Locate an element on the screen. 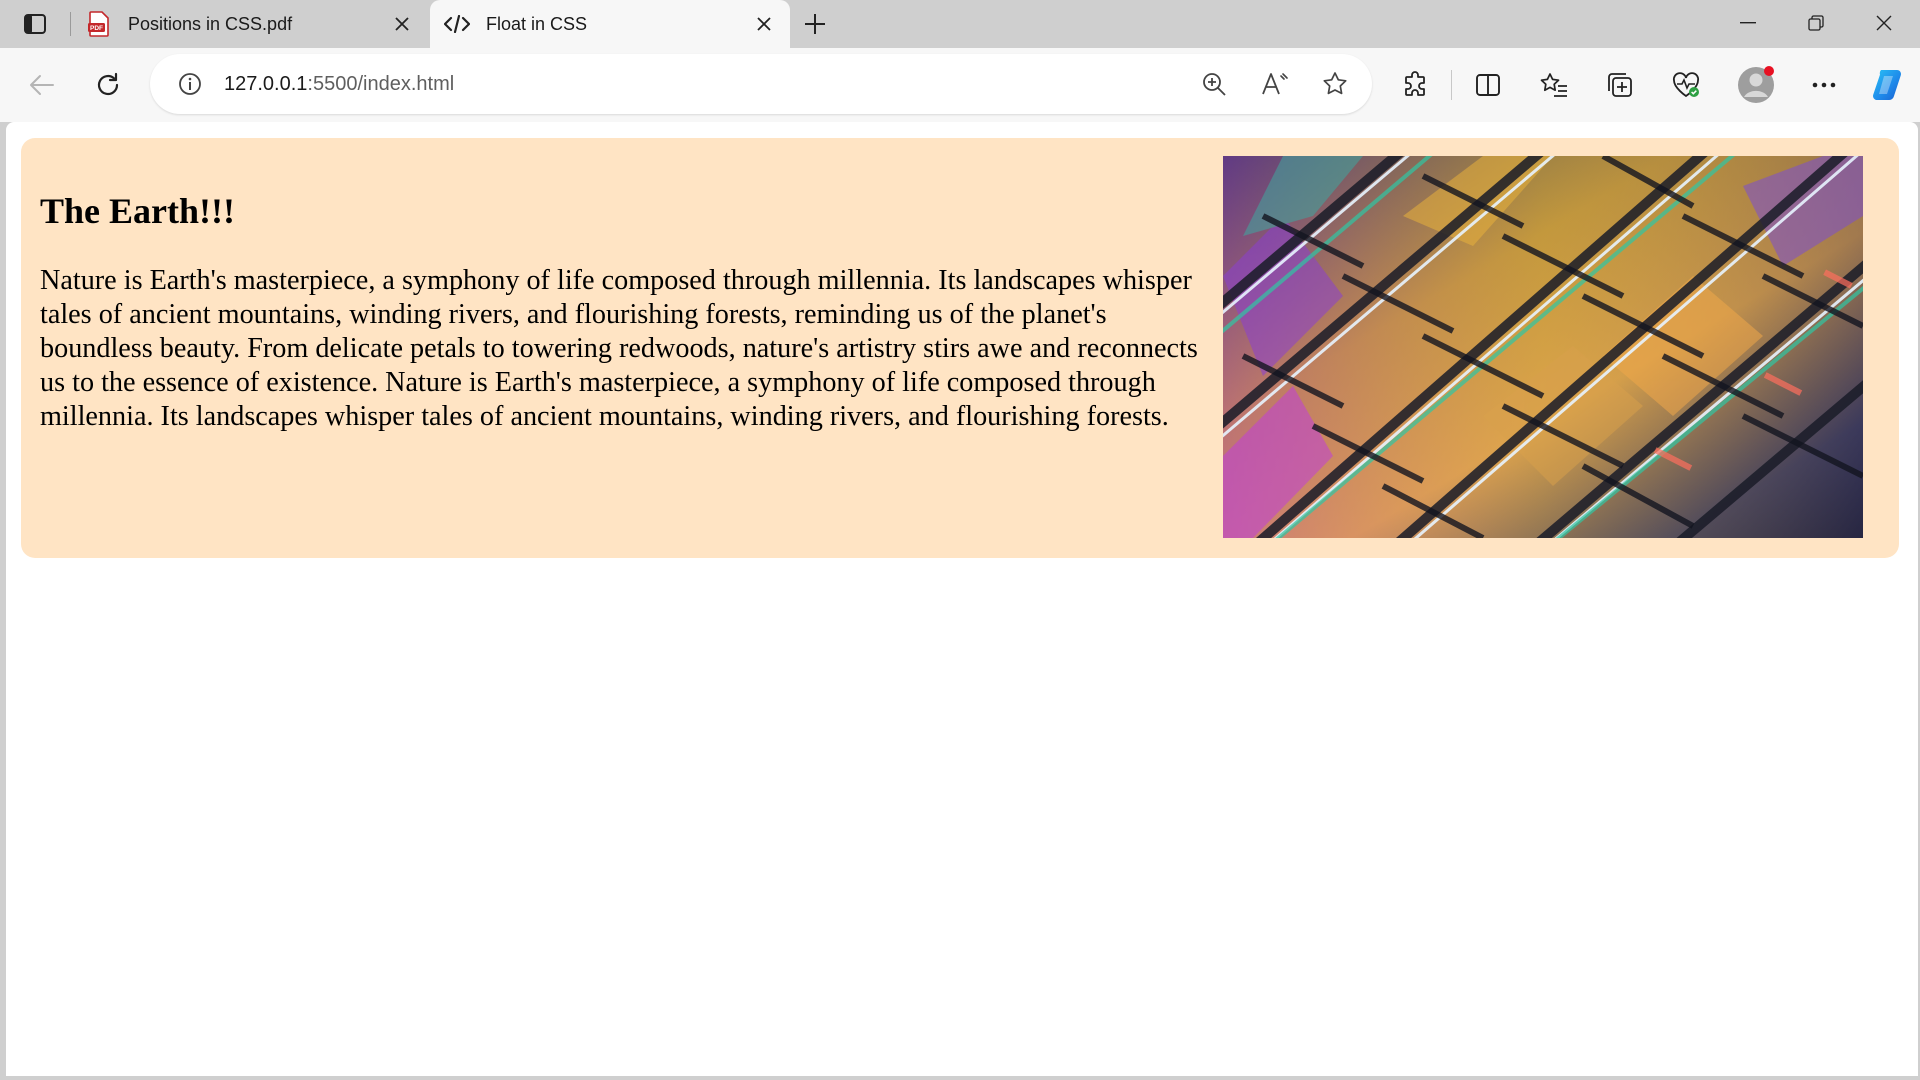  copilot-icon is located at coordinates (1888, 85).